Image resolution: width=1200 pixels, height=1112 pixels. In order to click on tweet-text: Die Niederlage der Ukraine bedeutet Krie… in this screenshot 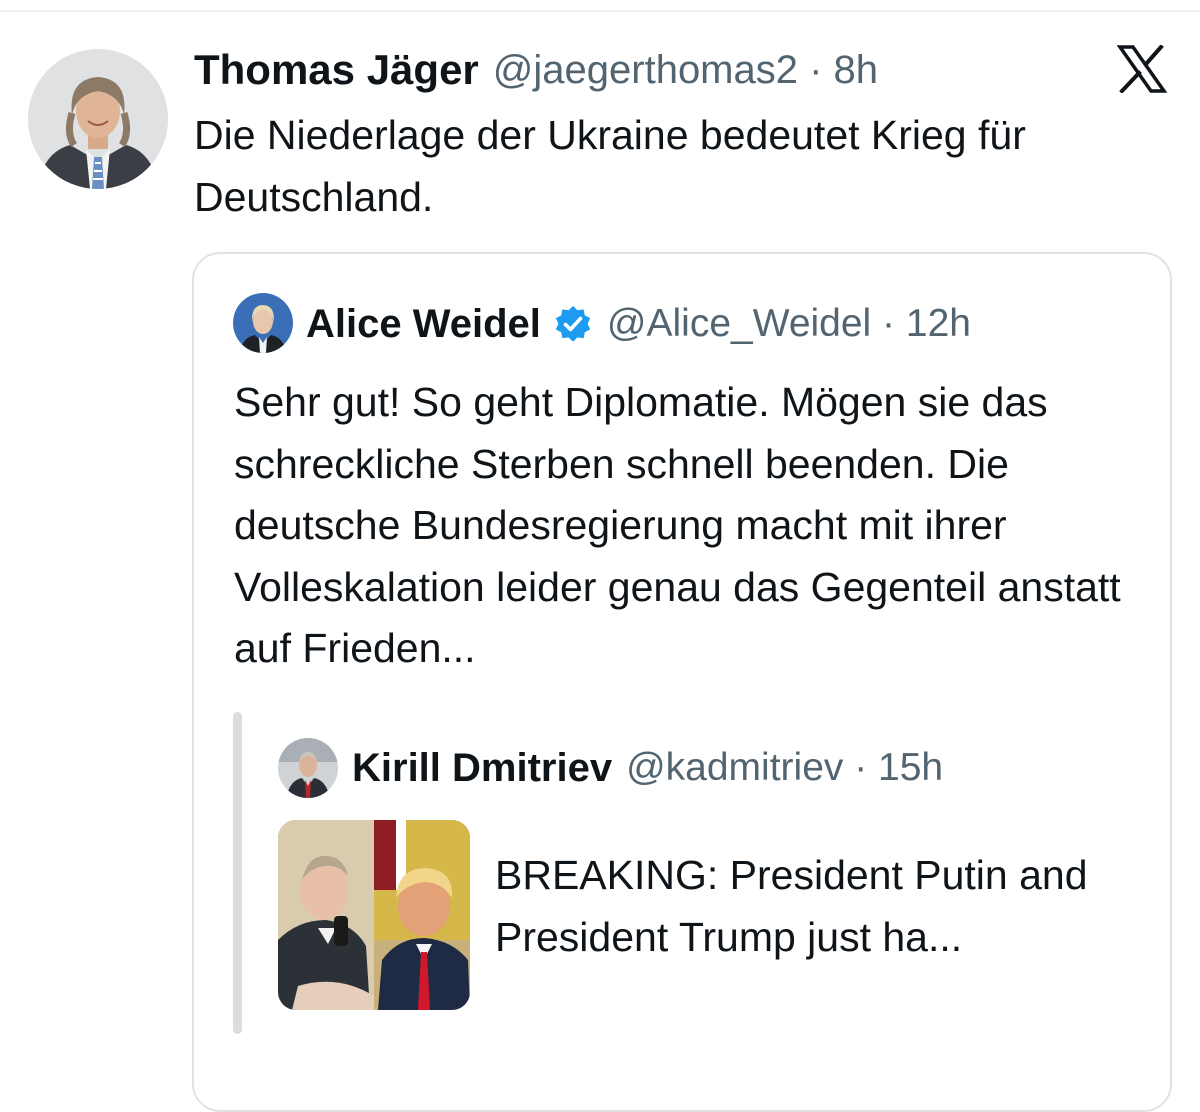, I will do `click(610, 166)`.